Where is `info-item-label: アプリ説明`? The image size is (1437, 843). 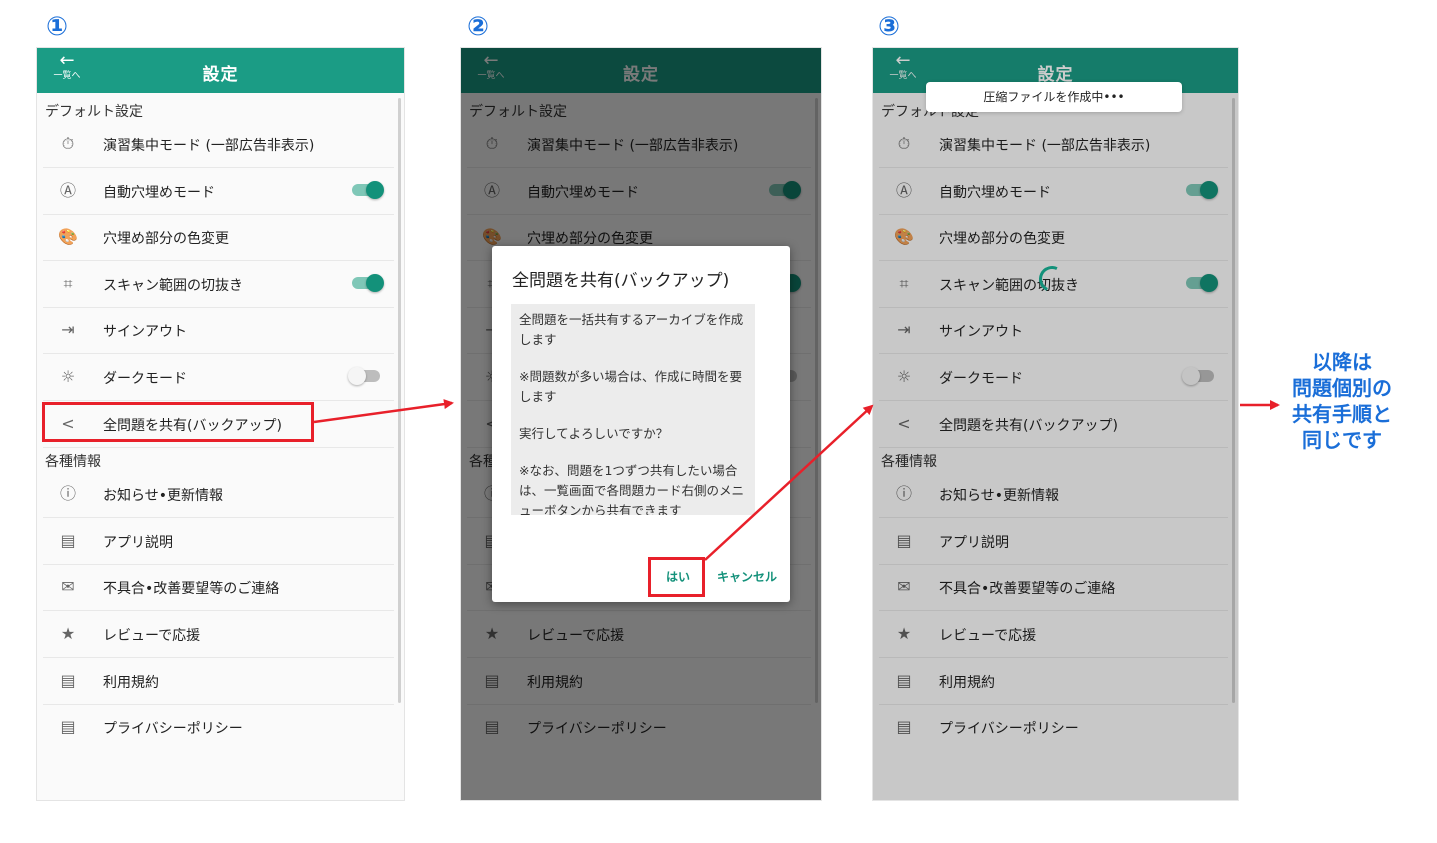
info-item-label: アプリ説明 is located at coordinates (138, 542).